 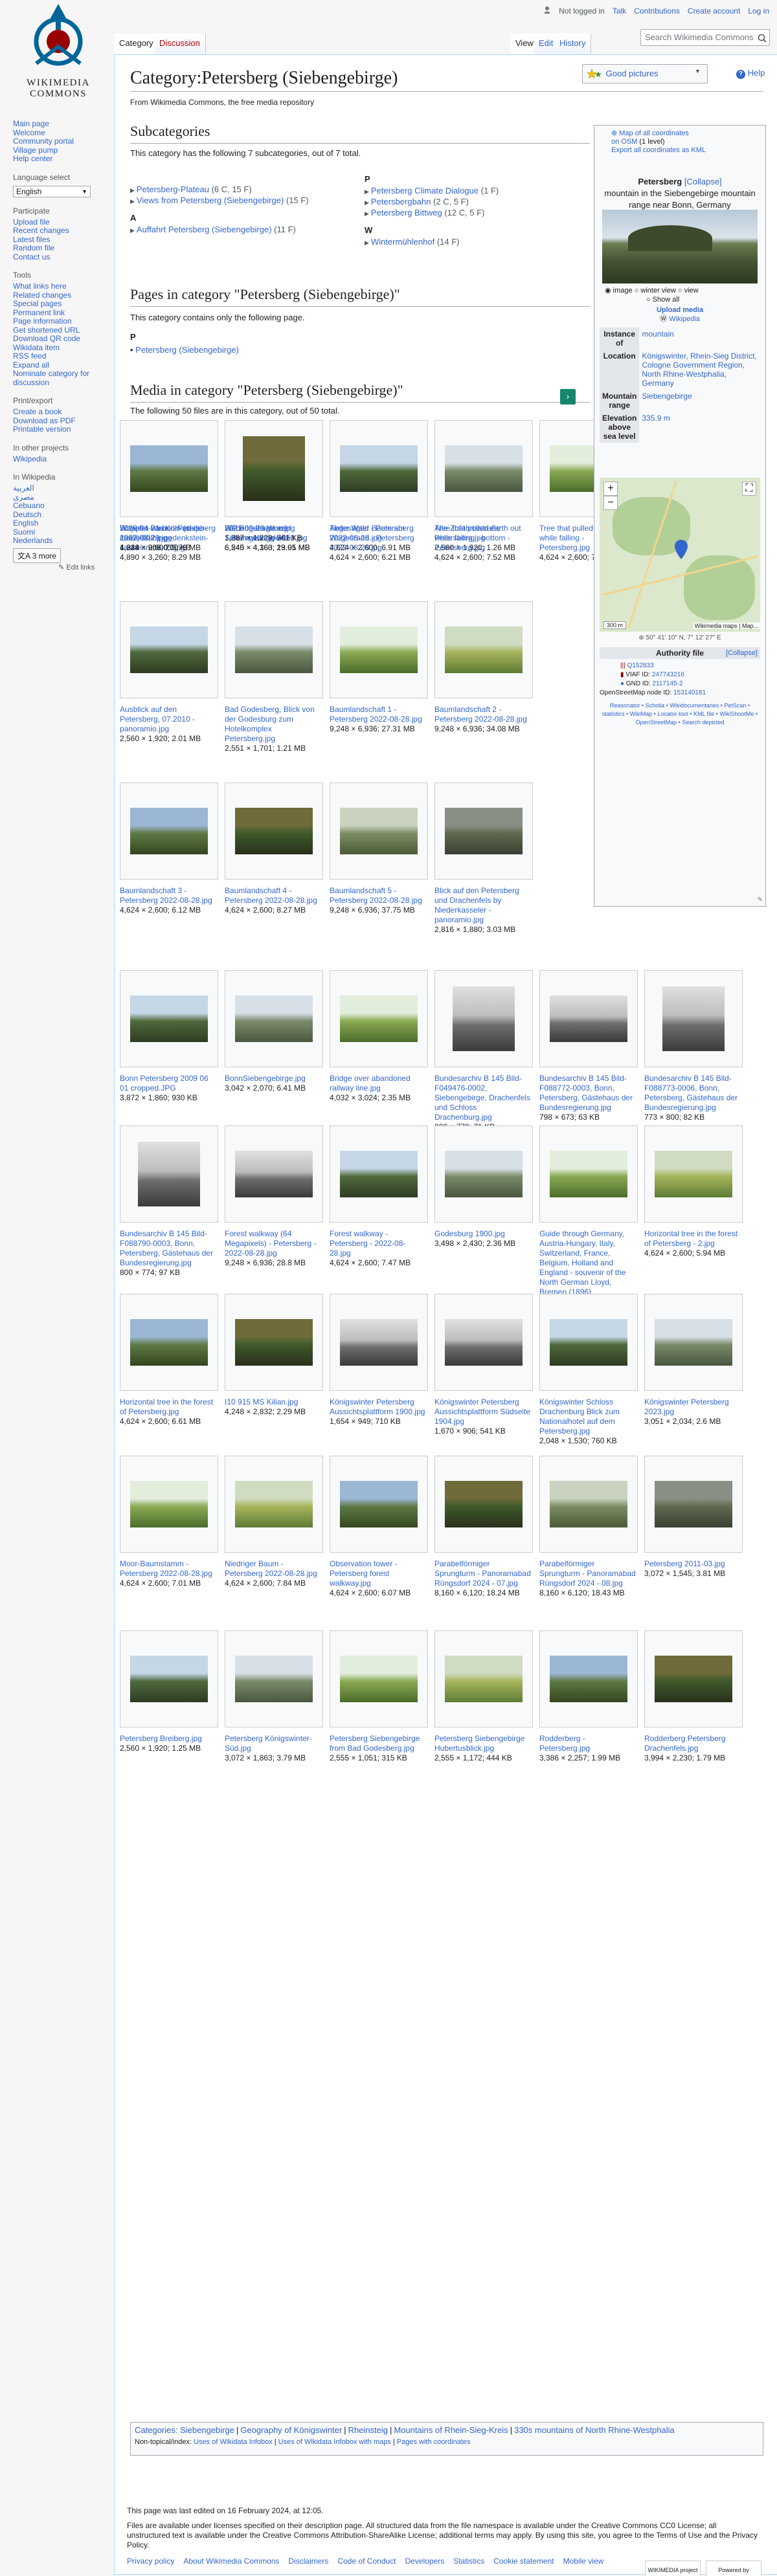 What do you see at coordinates (714, 11) in the screenshot?
I see `create-account-link: Create account` at bounding box center [714, 11].